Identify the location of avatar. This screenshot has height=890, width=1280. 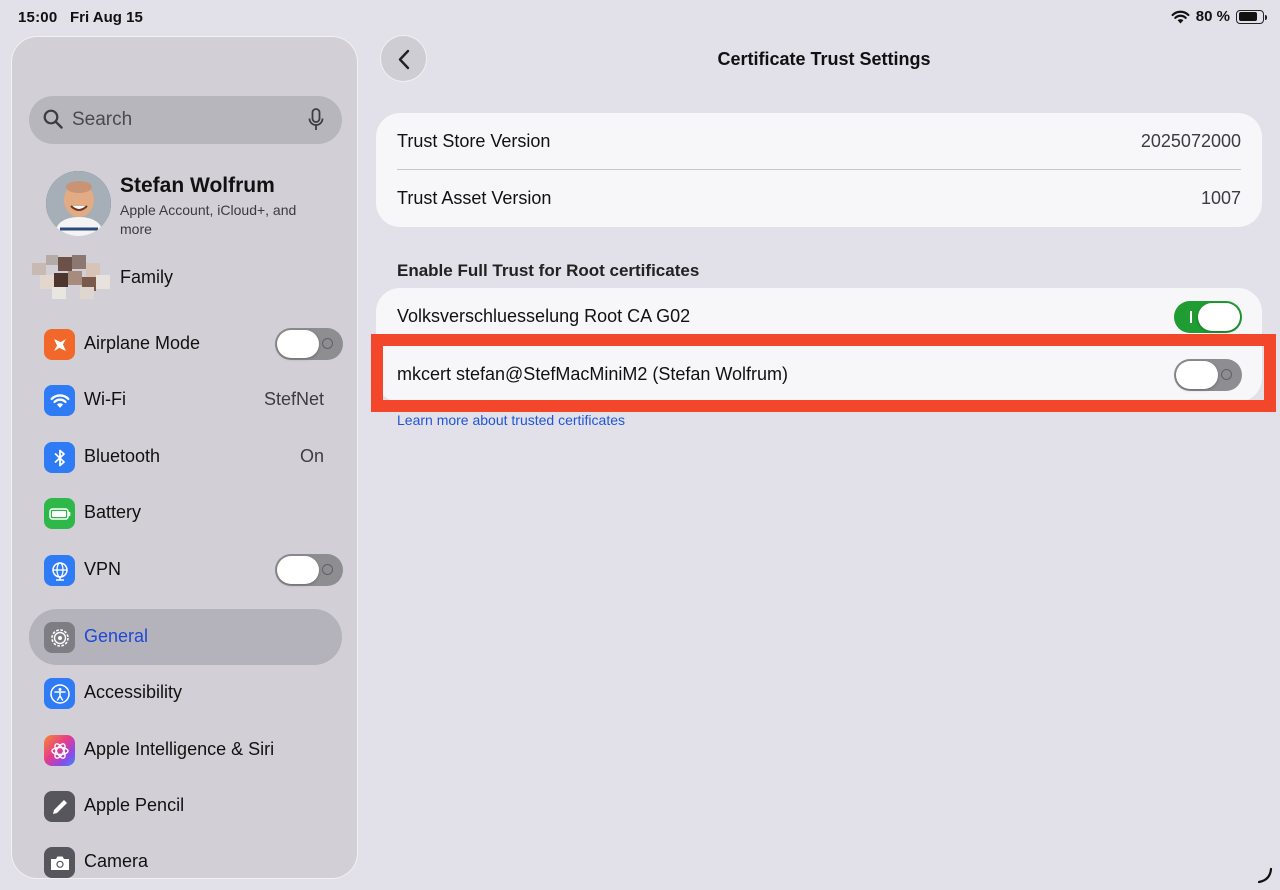
(78, 203).